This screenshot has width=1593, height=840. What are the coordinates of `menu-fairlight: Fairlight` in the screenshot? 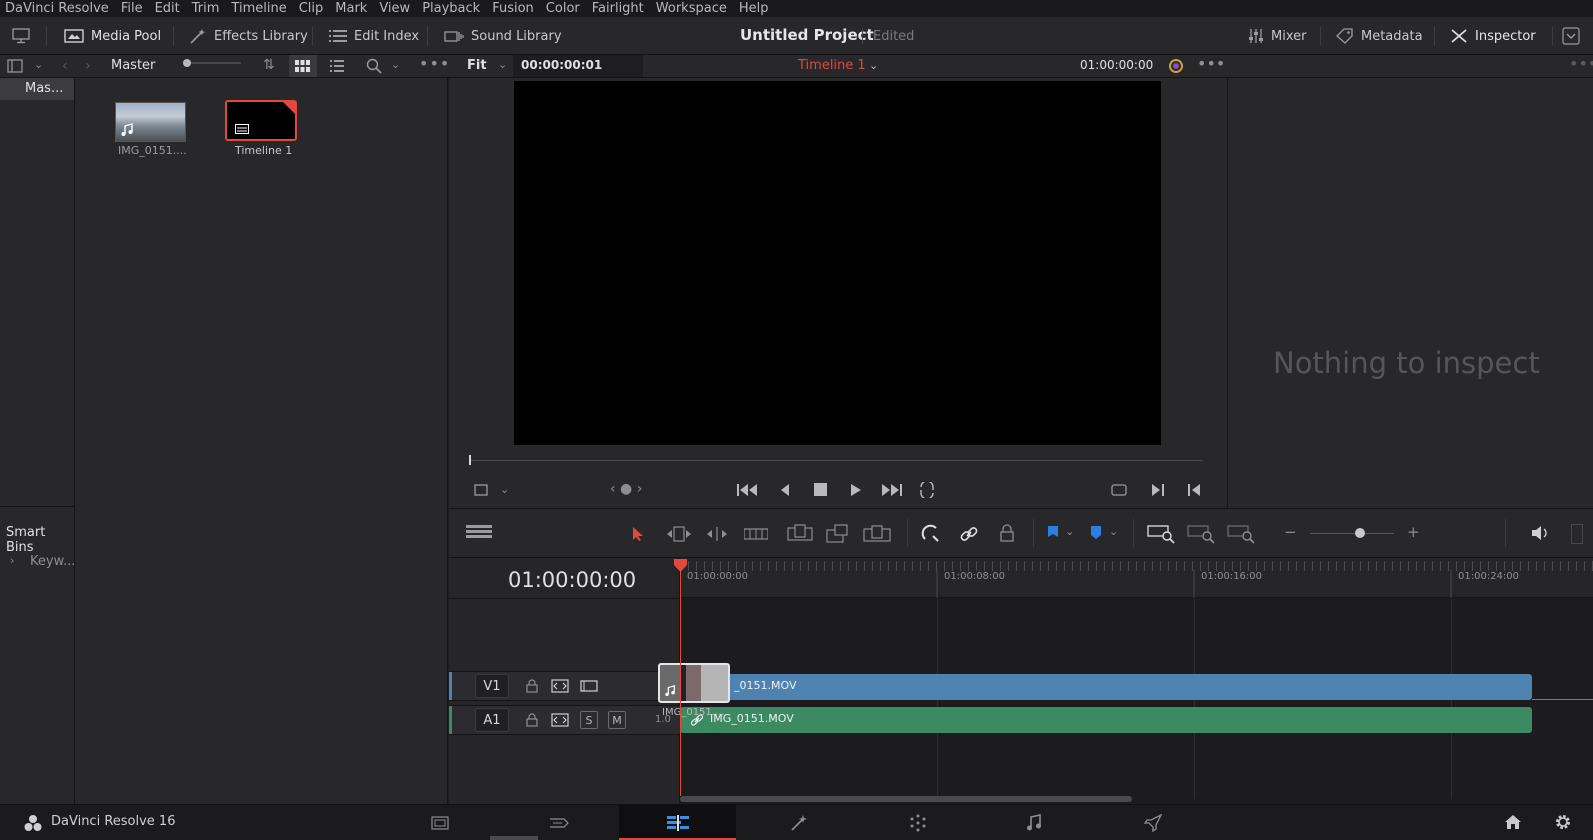 It's located at (618, 8).